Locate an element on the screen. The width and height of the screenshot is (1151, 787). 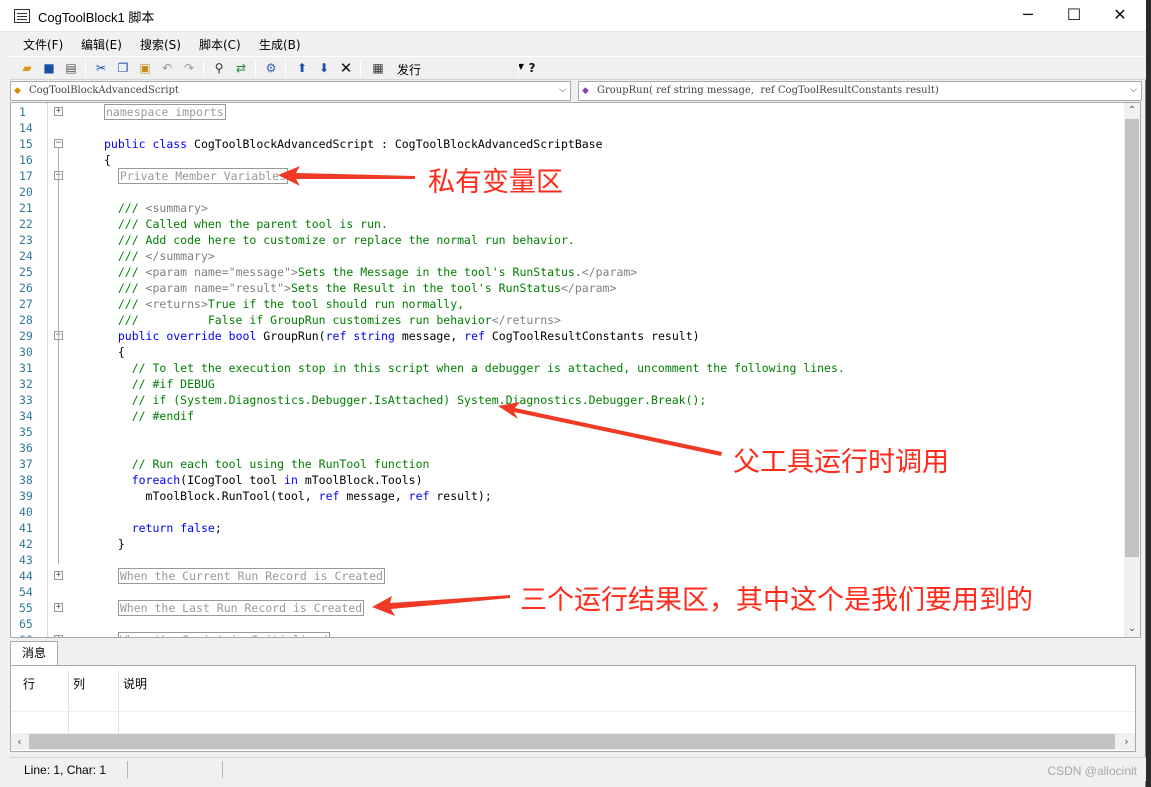
column-header-line: 行 is located at coordinates (29, 683).